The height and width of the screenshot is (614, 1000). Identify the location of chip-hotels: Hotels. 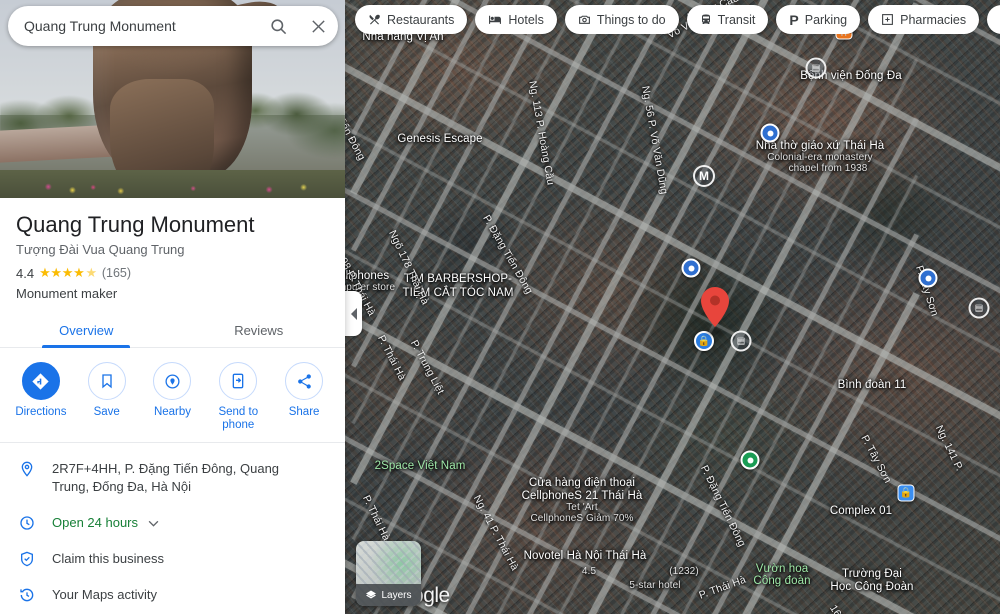
(516, 19).